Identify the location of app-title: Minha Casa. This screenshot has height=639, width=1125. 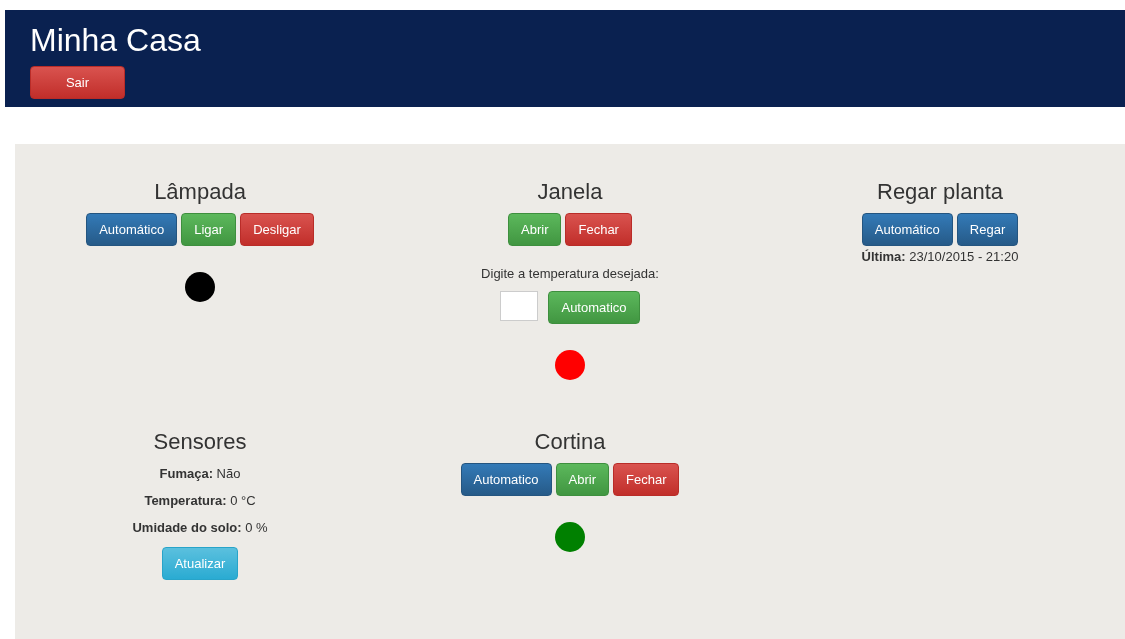
(115, 40).